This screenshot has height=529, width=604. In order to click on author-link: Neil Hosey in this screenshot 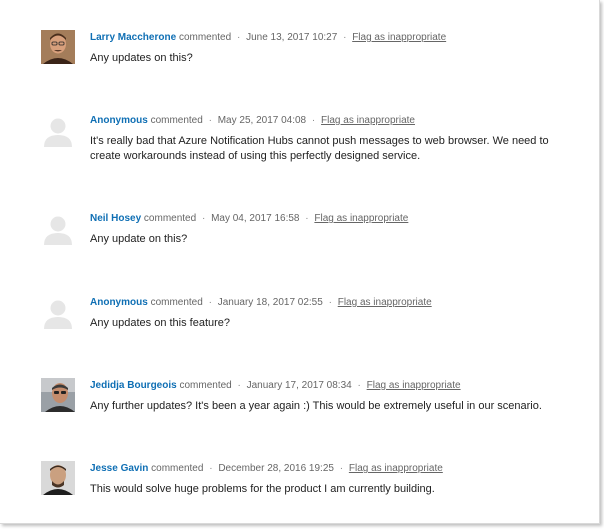, I will do `click(115, 218)`.